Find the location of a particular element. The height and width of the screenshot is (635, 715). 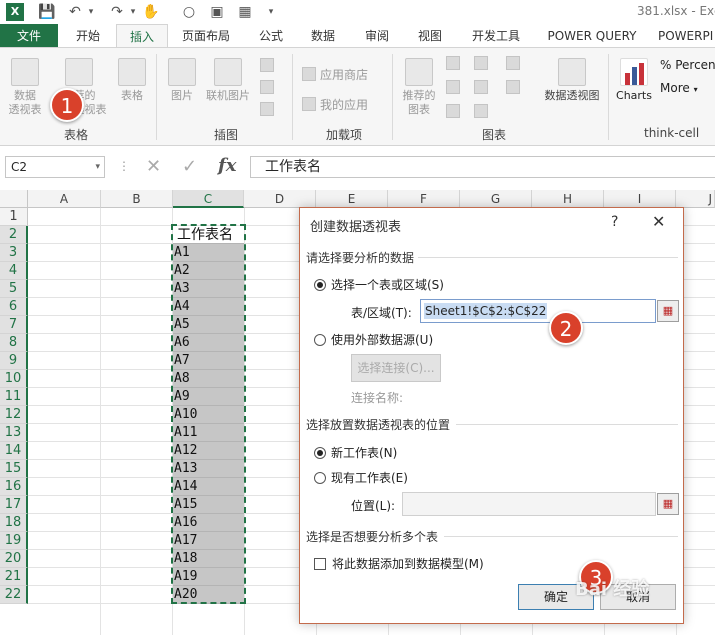

radio-unselected-icon is located at coordinates (320, 340).